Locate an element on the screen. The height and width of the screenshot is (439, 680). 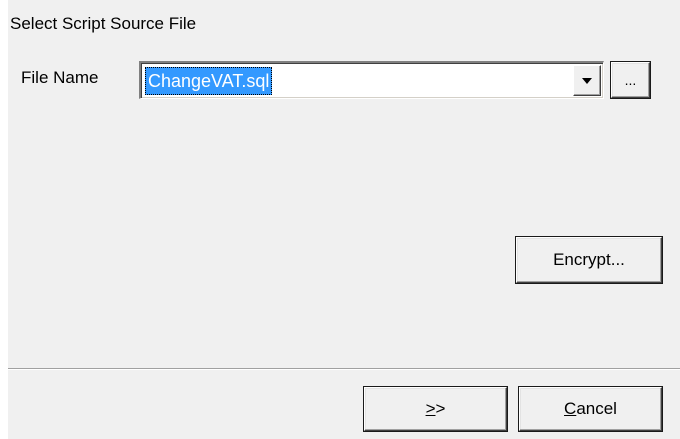
next-button-label: > is located at coordinates (440, 408).